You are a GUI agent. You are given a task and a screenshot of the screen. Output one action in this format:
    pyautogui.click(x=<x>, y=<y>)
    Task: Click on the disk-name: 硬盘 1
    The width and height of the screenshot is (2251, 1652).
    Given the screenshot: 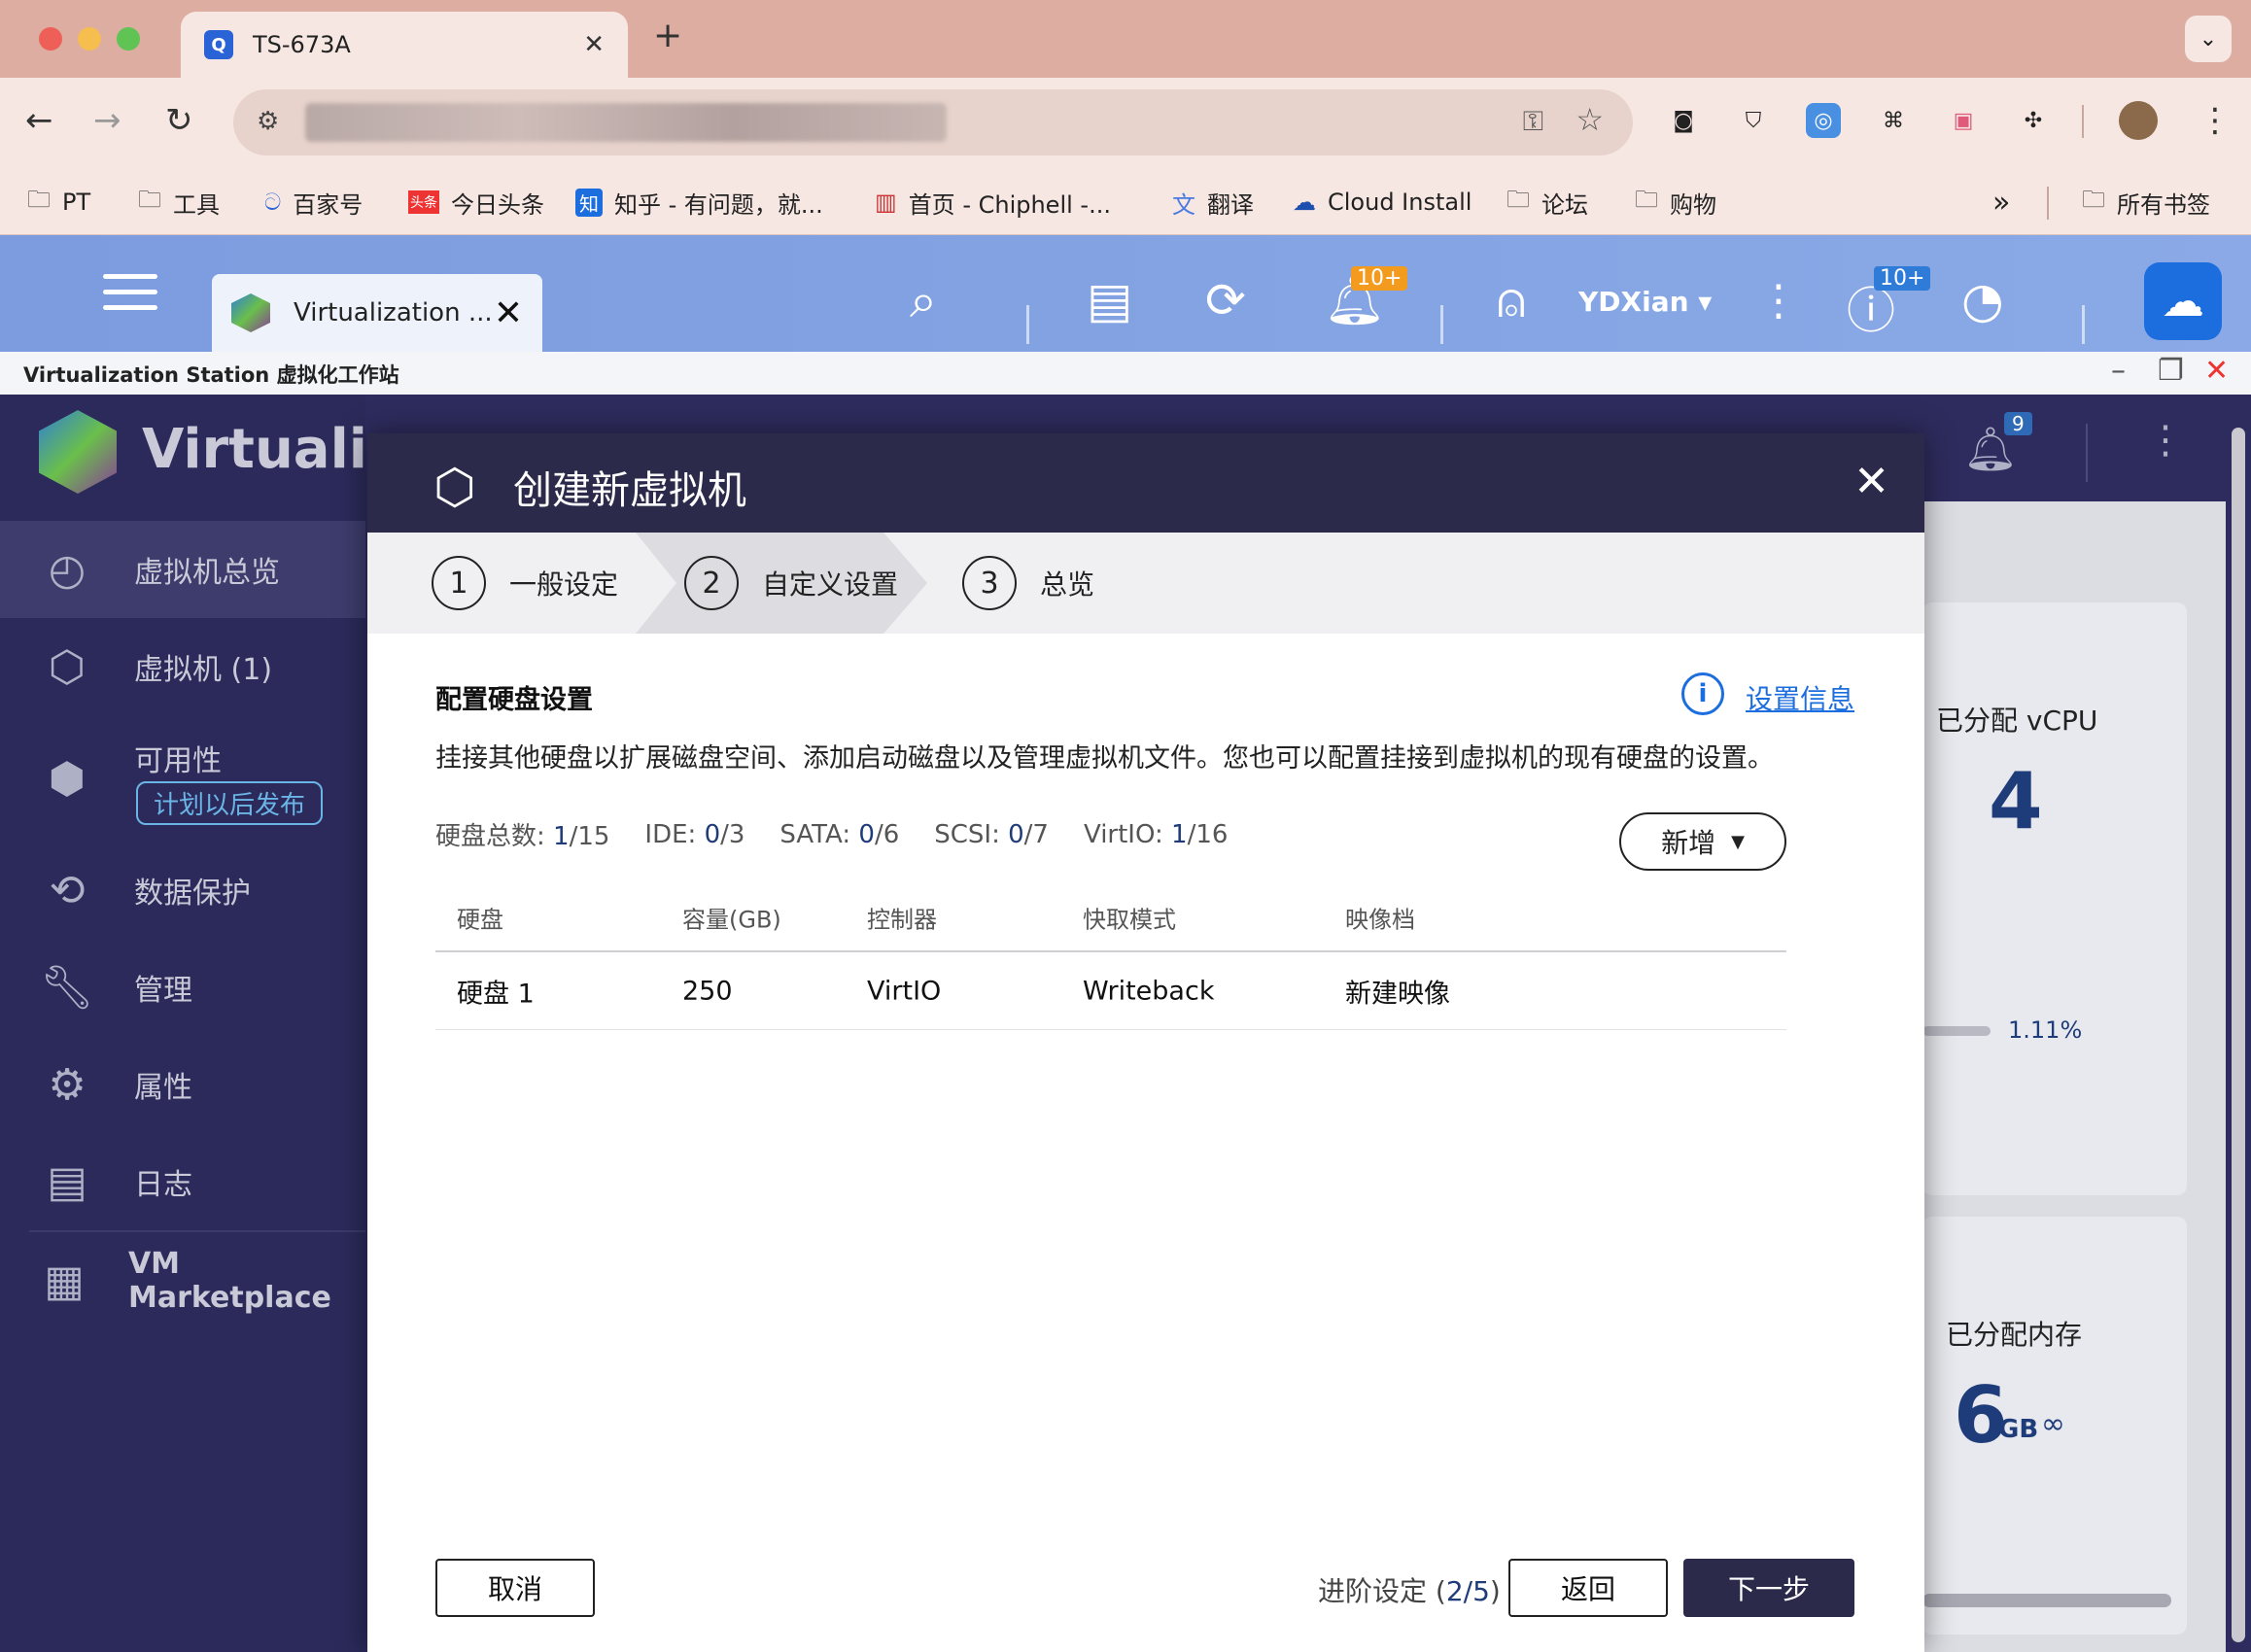 What is the action you would take?
    pyautogui.click(x=496, y=994)
    